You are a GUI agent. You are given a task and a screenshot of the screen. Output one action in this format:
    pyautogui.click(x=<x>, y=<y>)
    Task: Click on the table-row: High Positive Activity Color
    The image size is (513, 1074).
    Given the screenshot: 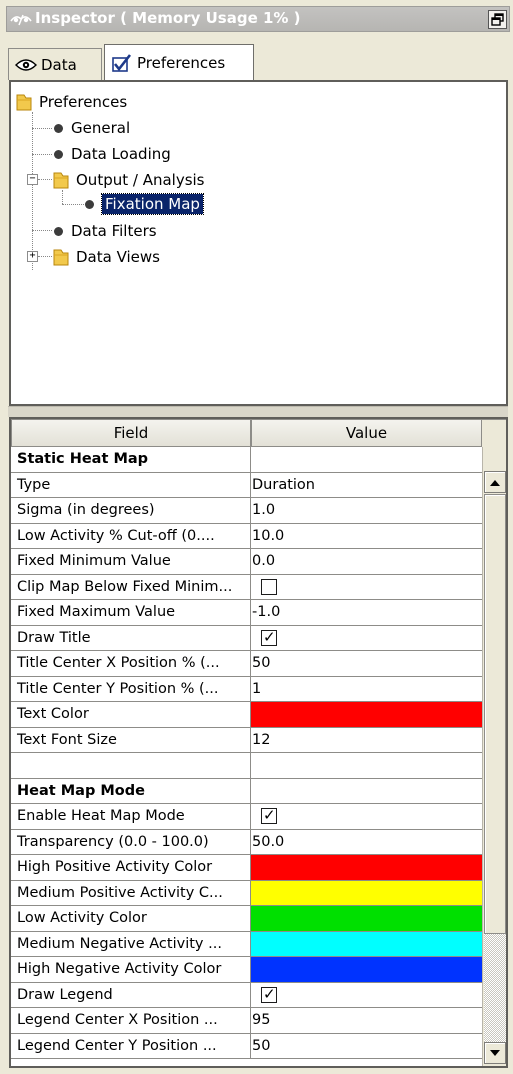 What is the action you would take?
    pyautogui.click(x=246, y=868)
    